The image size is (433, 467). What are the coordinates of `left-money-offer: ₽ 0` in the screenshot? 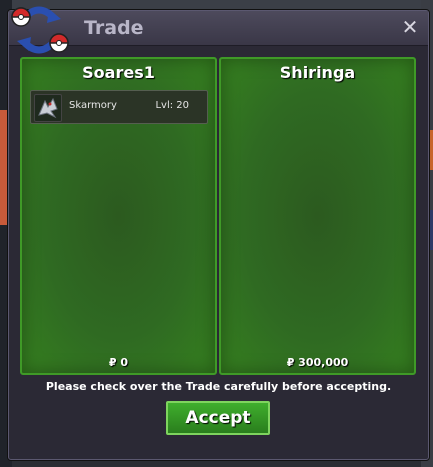 It's located at (118, 362).